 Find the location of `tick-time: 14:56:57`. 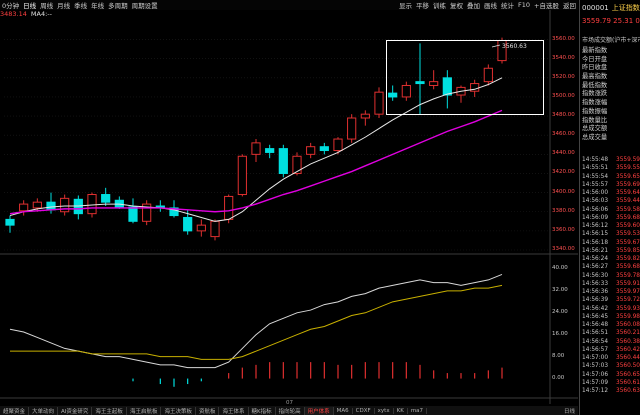

tick-time: 14:56:57 is located at coordinates (595, 349).